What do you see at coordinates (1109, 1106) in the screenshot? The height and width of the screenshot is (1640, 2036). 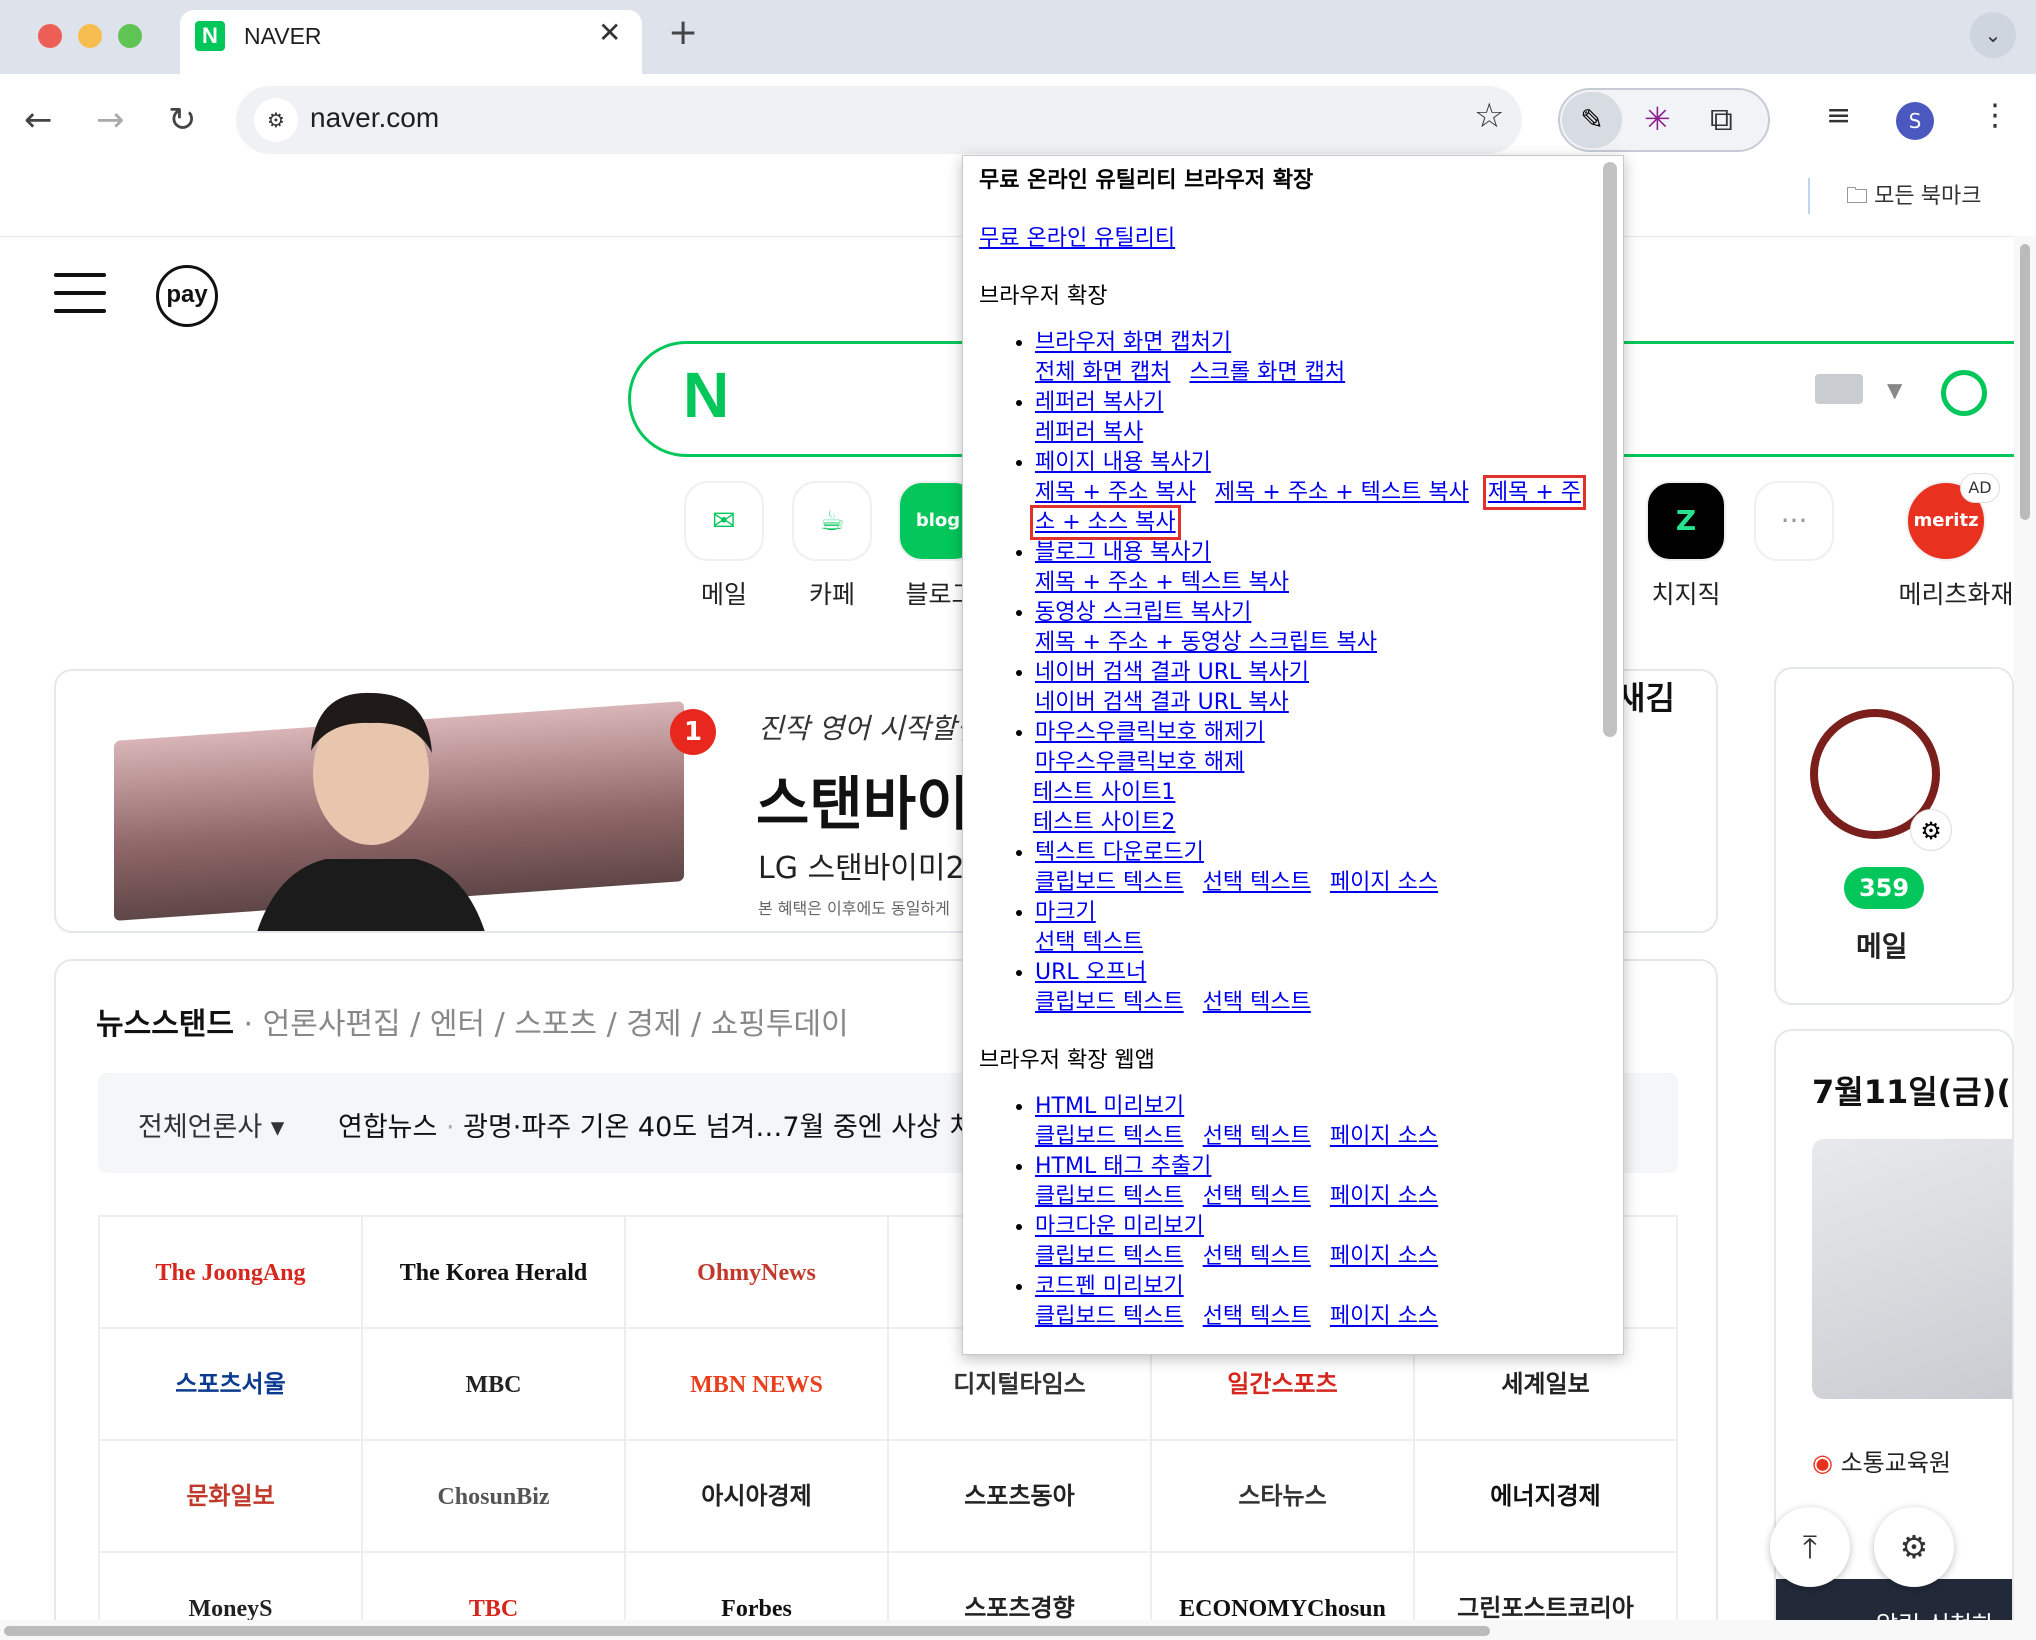 I see `popup-item-link: HTML 미리보기` at bounding box center [1109, 1106].